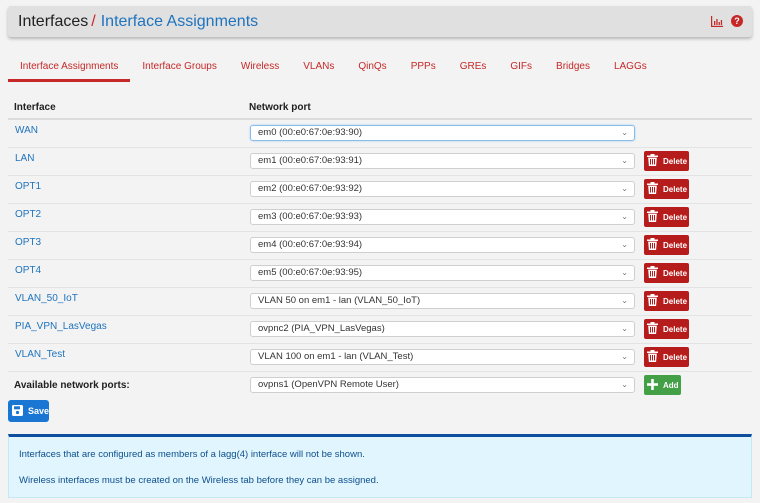 The width and height of the screenshot is (760, 503). I want to click on network-port-select: VLAN 50 on em1 - lan (VLAN_50_IoT) ⌄, so click(442, 301).